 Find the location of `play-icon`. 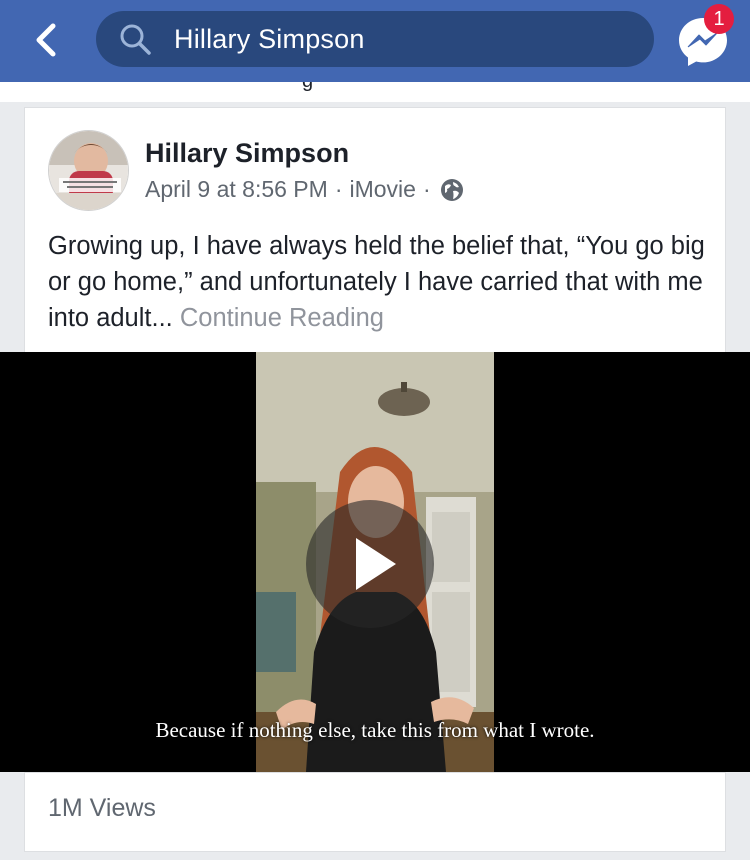

play-icon is located at coordinates (376, 564).